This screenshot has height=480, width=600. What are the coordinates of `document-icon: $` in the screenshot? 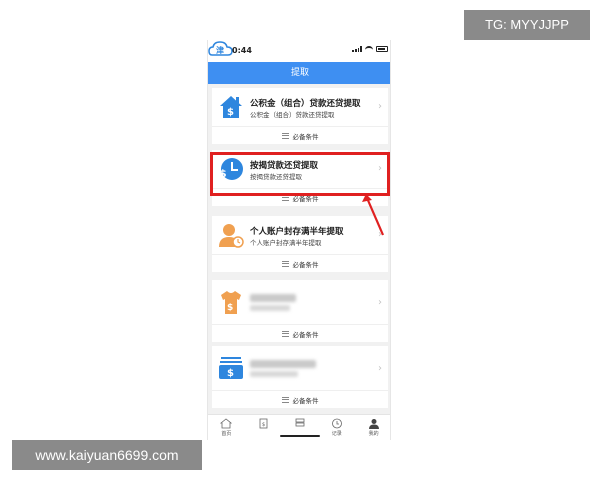 It's located at (263, 423).